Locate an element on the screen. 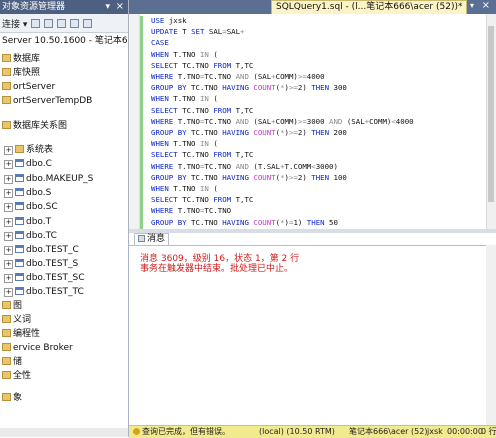 The height and width of the screenshot is (438, 496). code-token: CASE is located at coordinates (160, 43).